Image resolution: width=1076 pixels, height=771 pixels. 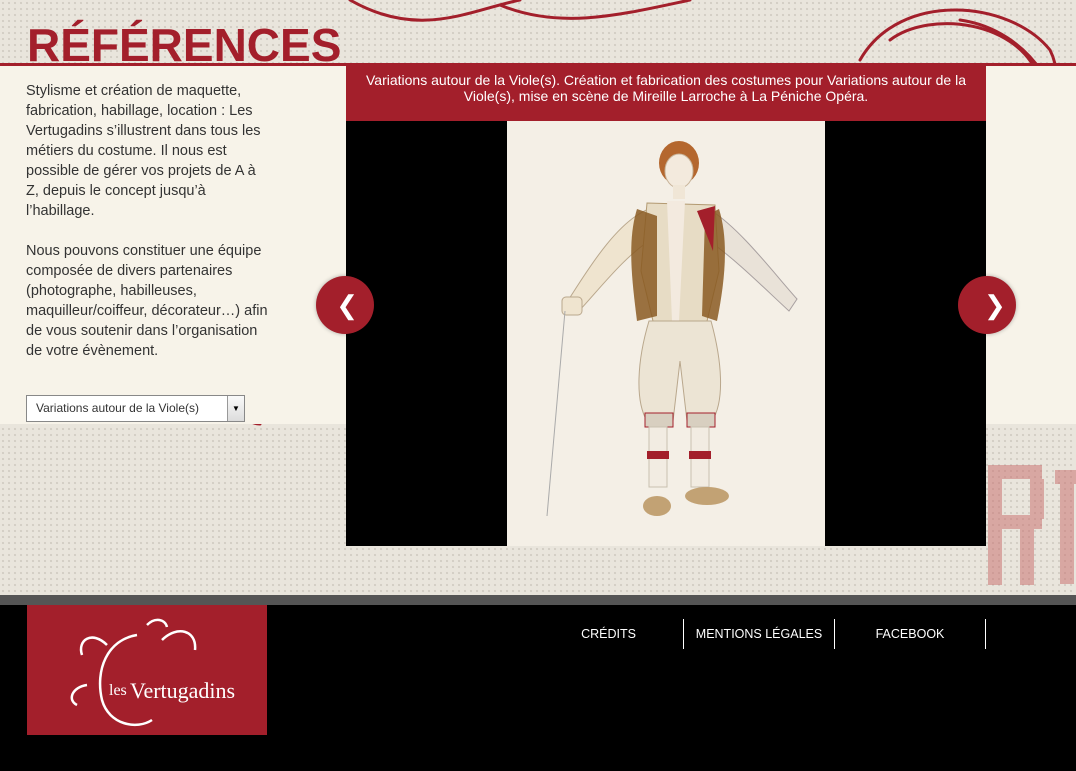 I want to click on logo-text-big: Vertugadins, so click(x=182, y=690).